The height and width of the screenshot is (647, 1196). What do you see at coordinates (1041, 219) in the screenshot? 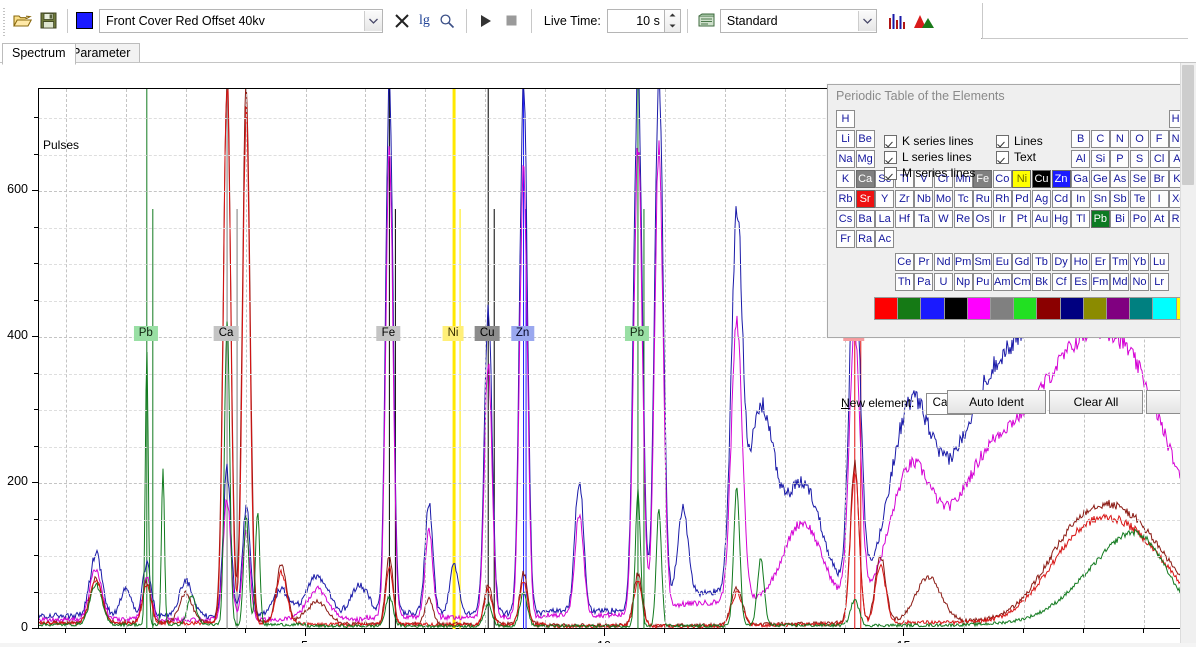
I see `element-cell-au: Au` at bounding box center [1041, 219].